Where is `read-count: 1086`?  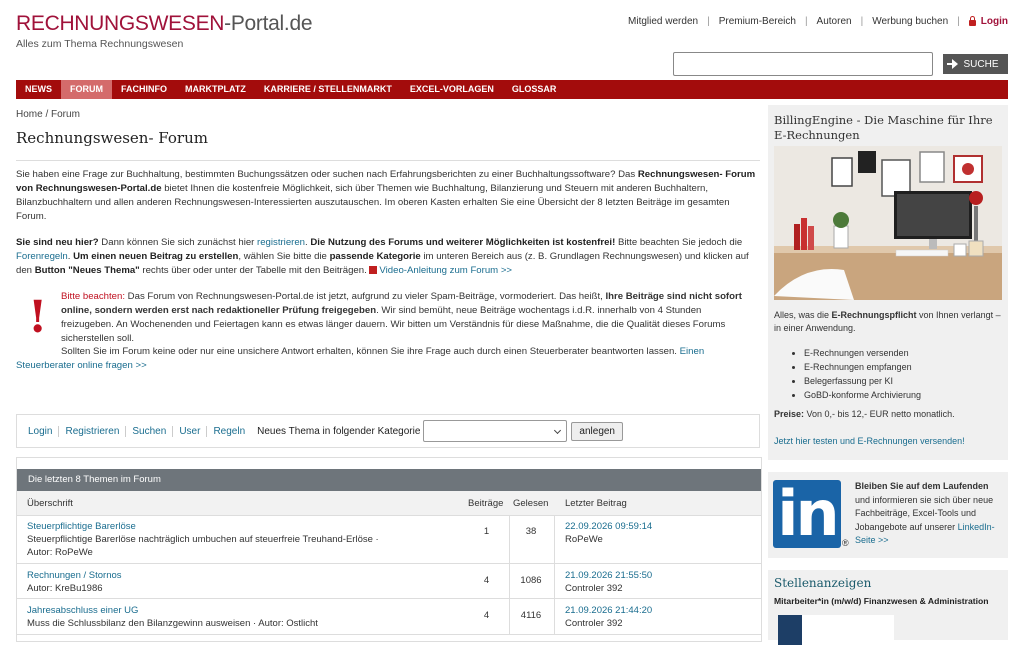 read-count: 1086 is located at coordinates (531, 580).